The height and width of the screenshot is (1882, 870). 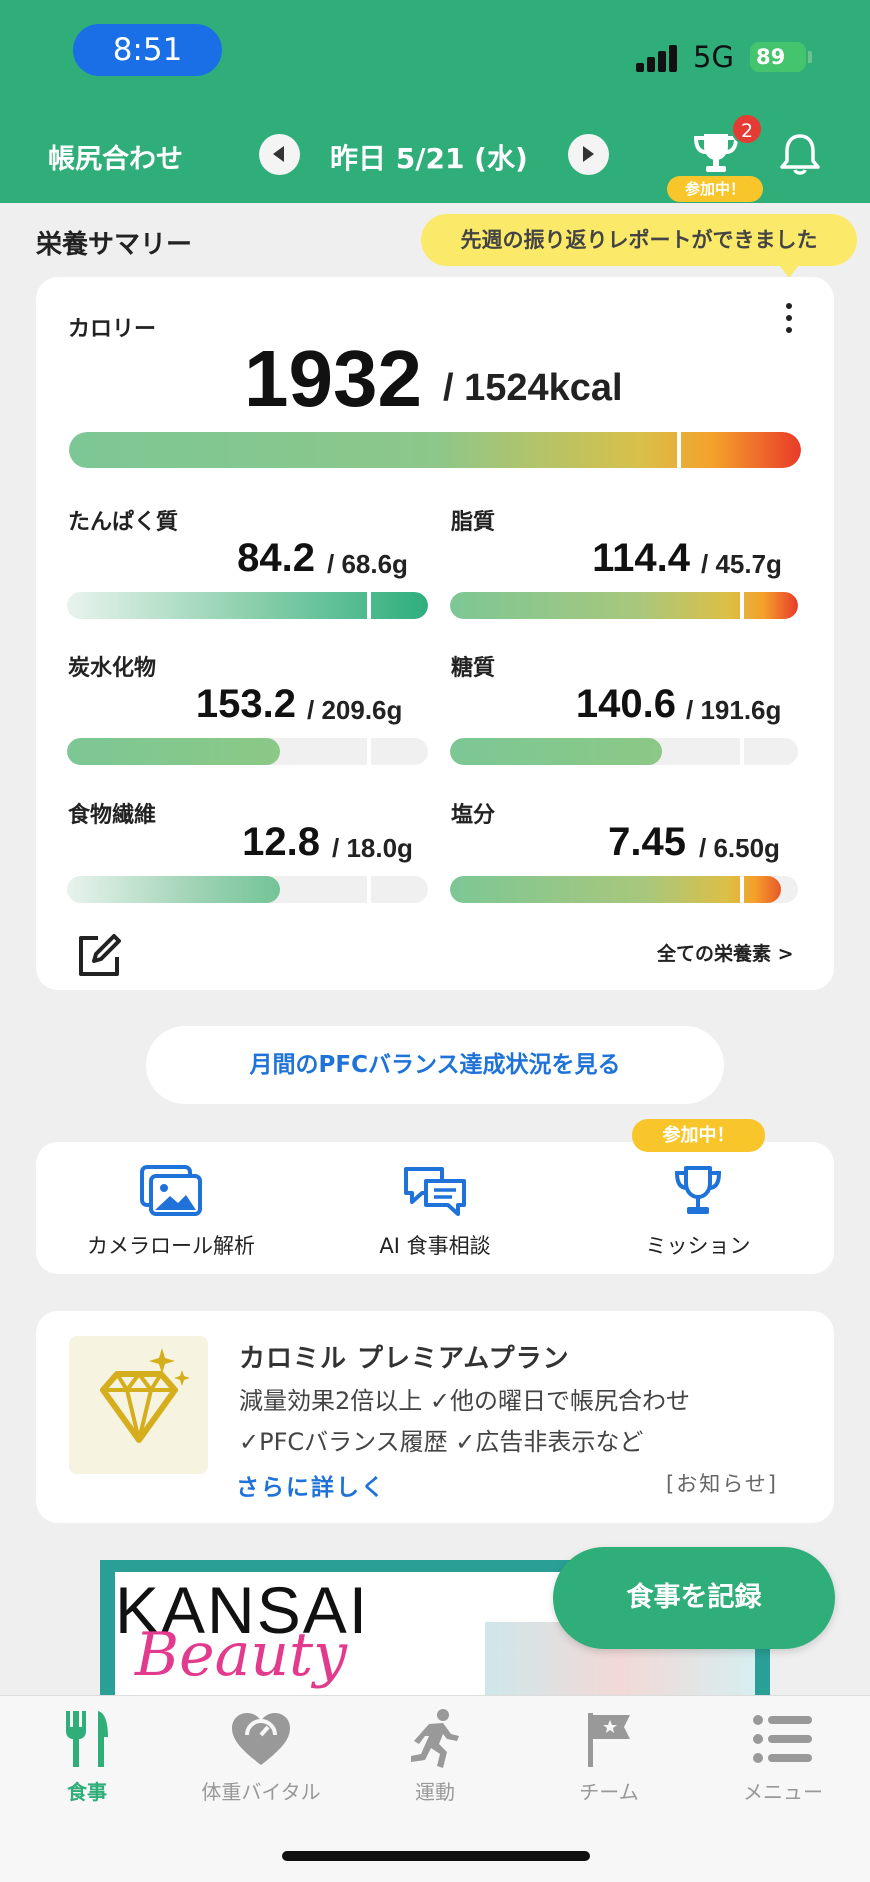 I want to click on camera-roll-action: カメラロール解析, so click(x=171, y=1211).